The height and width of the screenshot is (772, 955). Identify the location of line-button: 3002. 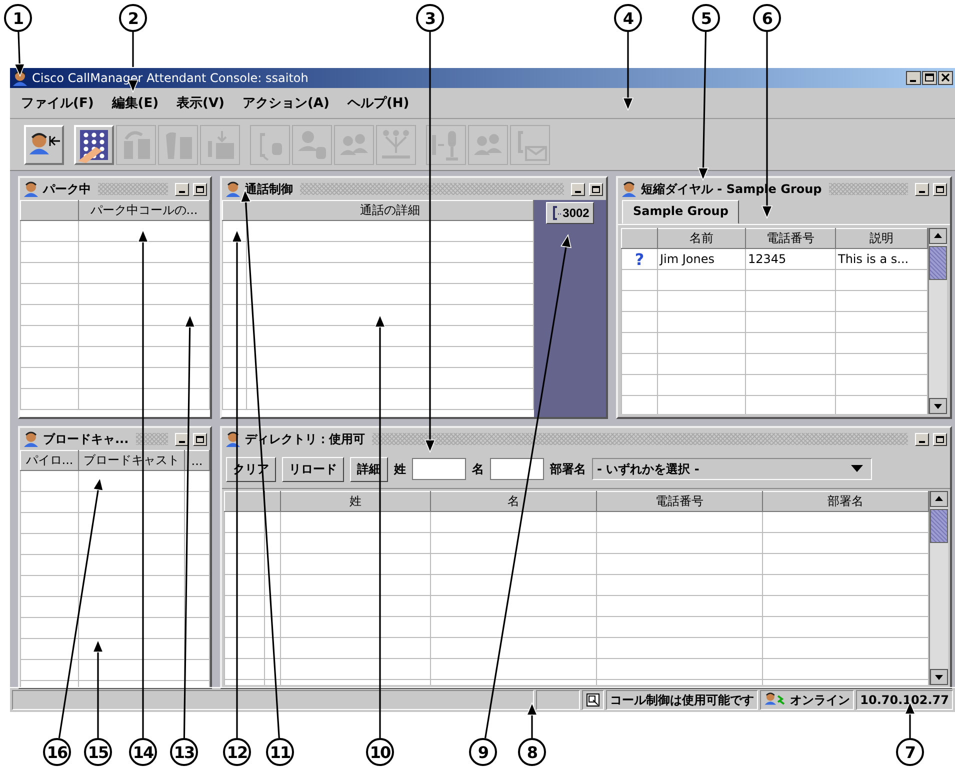
(570, 213).